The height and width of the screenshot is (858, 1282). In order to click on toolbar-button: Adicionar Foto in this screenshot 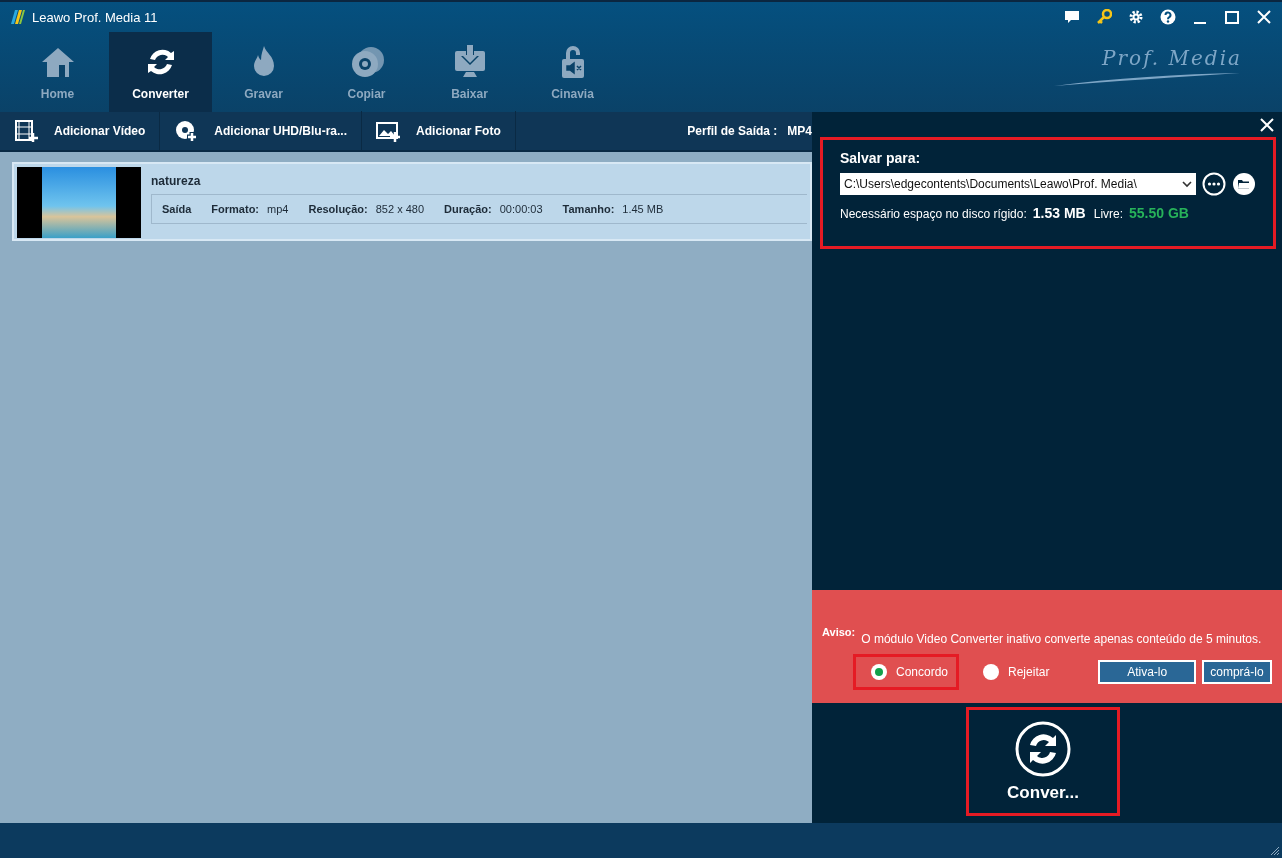, I will do `click(439, 131)`.